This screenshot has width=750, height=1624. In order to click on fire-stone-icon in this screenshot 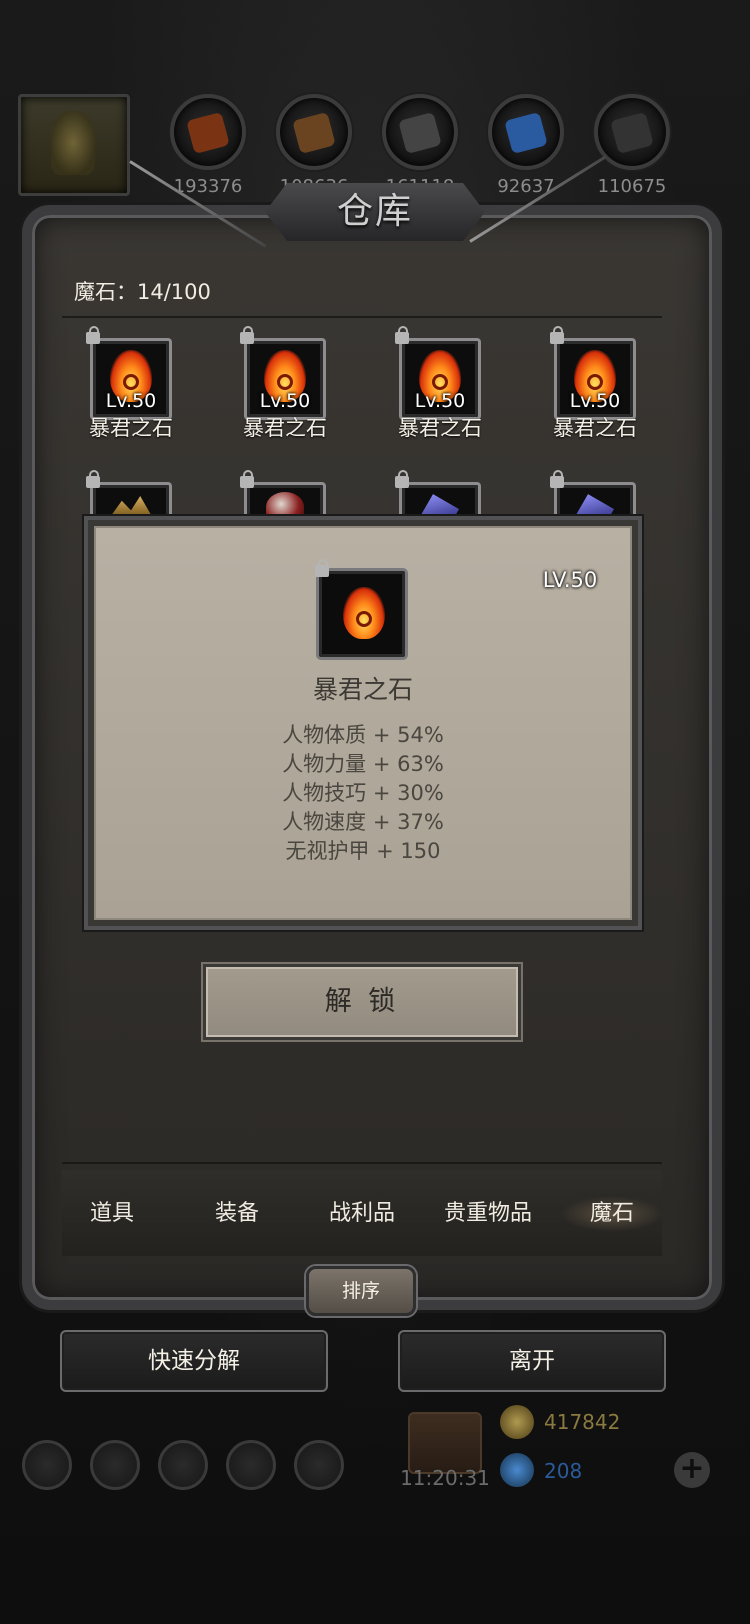, I will do `click(364, 613)`.